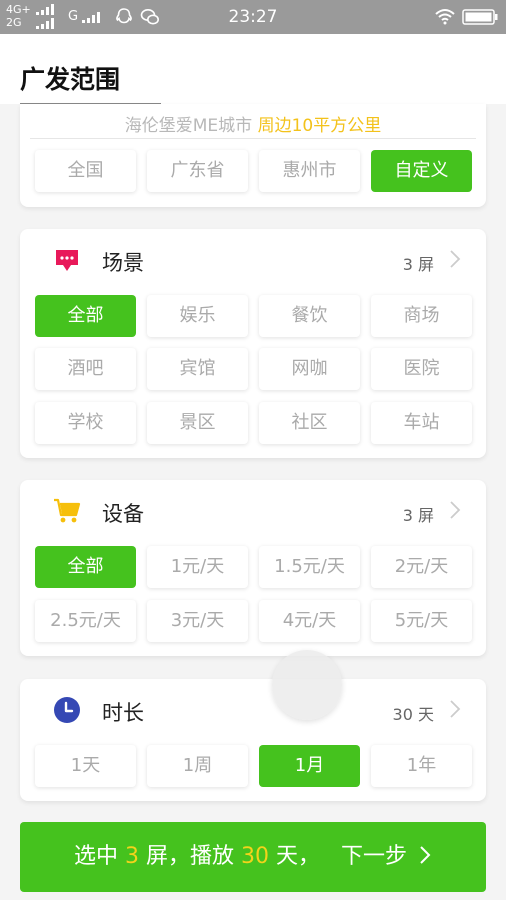 Image resolution: width=506 pixels, height=900 pixels. I want to click on clock-icon, so click(67, 710).